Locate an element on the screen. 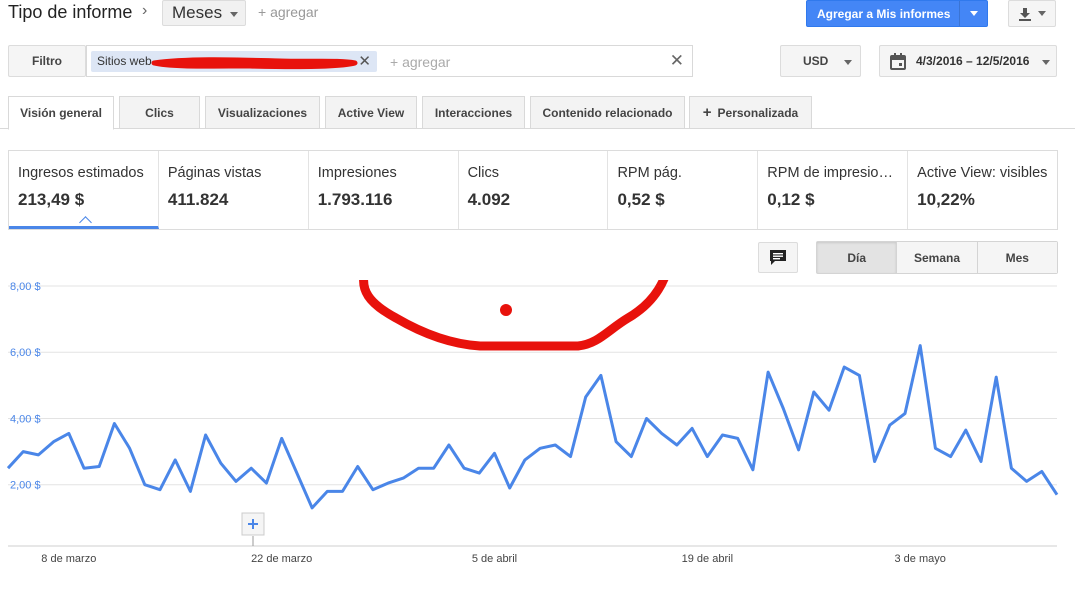  metric-clics: Clics 4.092 is located at coordinates (534, 190).